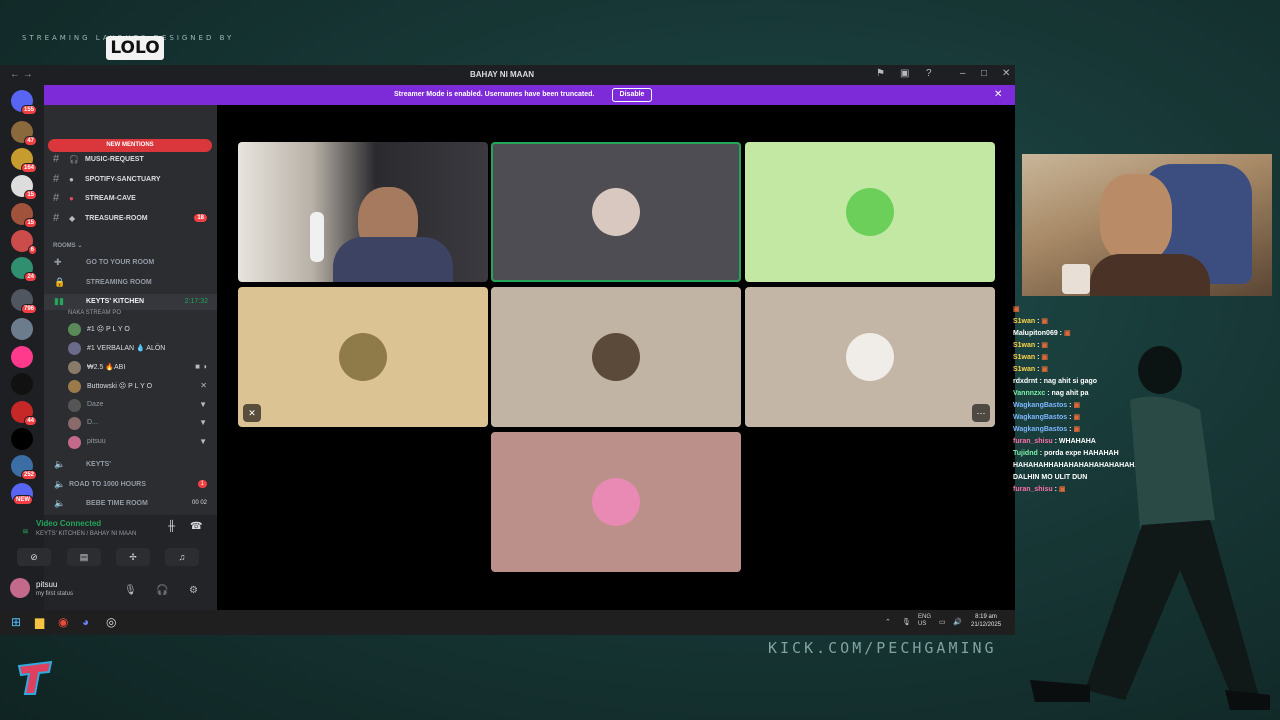 The image size is (1280, 720). Describe the element at coordinates (963, 73) in the screenshot. I see `minimize-icon: –` at that location.